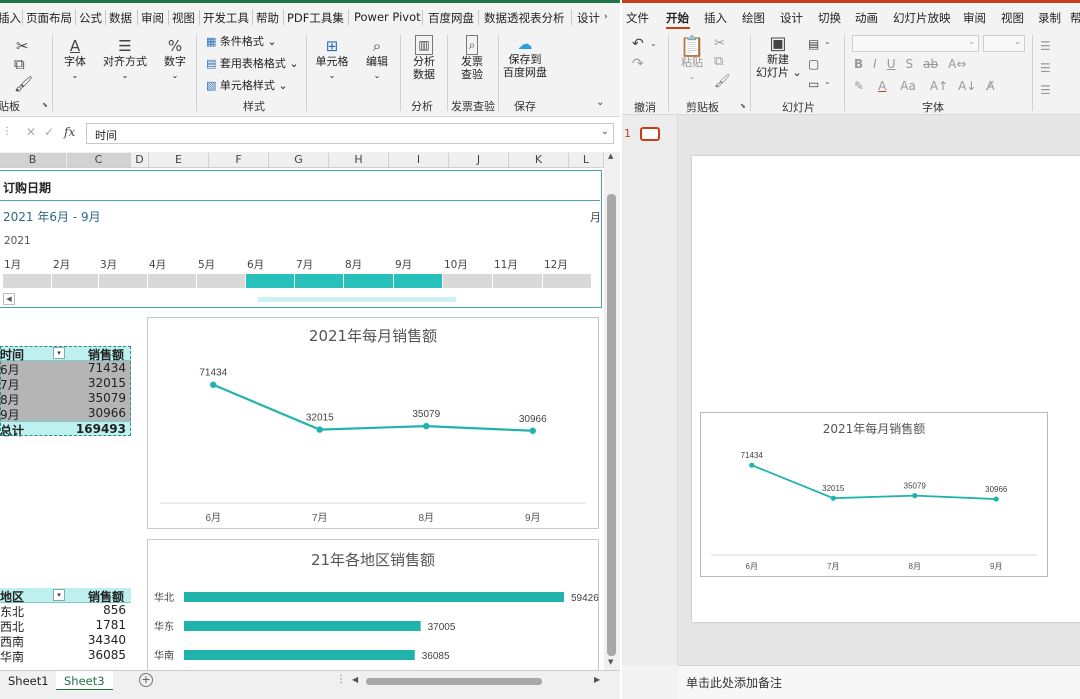 This screenshot has height=699, width=1080. I want to click on column-header-i: I, so click(419, 160).